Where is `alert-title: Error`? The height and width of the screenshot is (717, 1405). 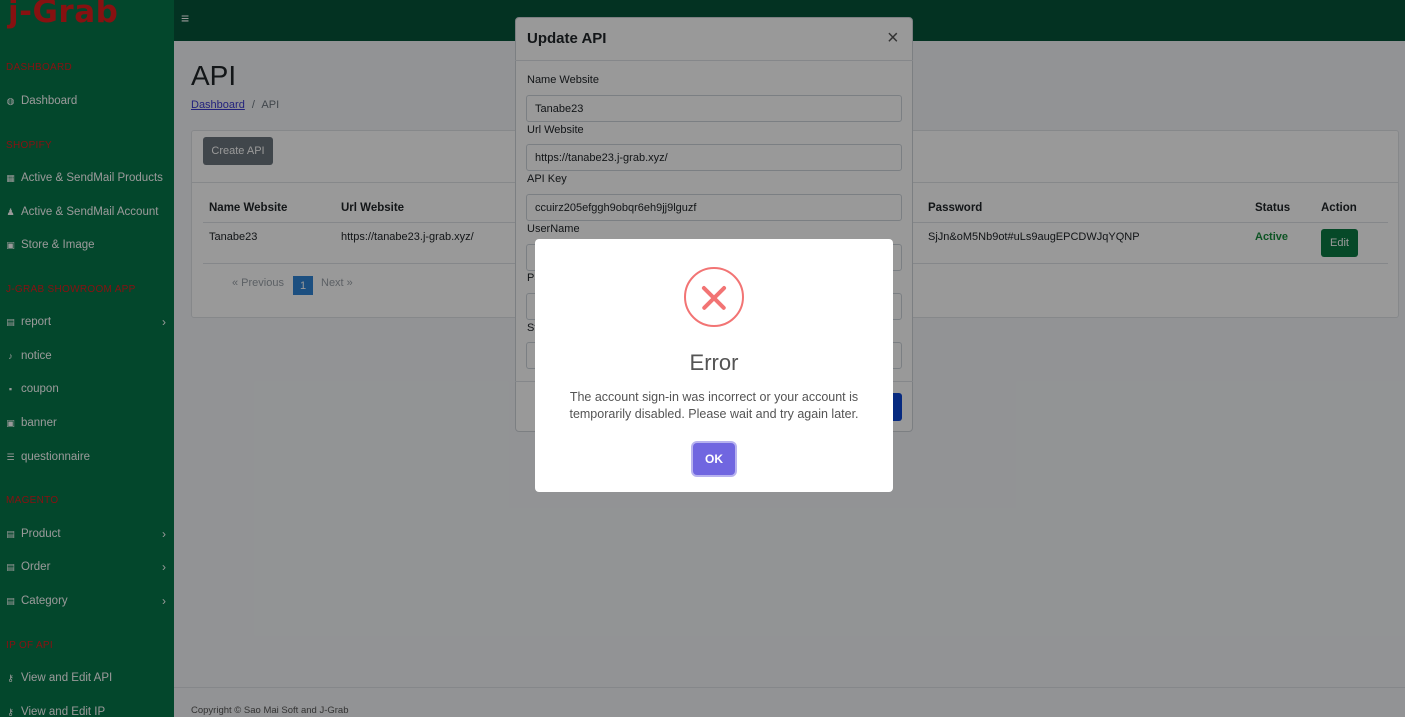
alert-title: Error is located at coordinates (714, 362).